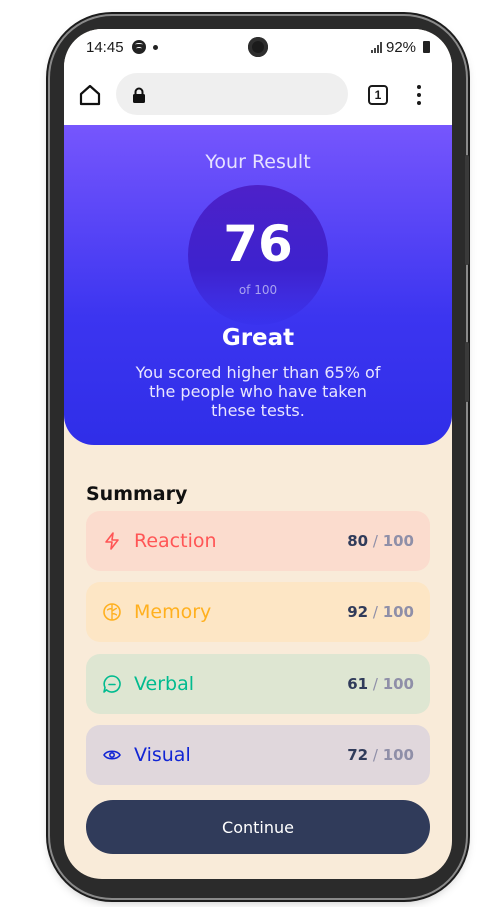 Image resolution: width=500 pixels, height=907 pixels. I want to click on lock-icon, so click(139, 95).